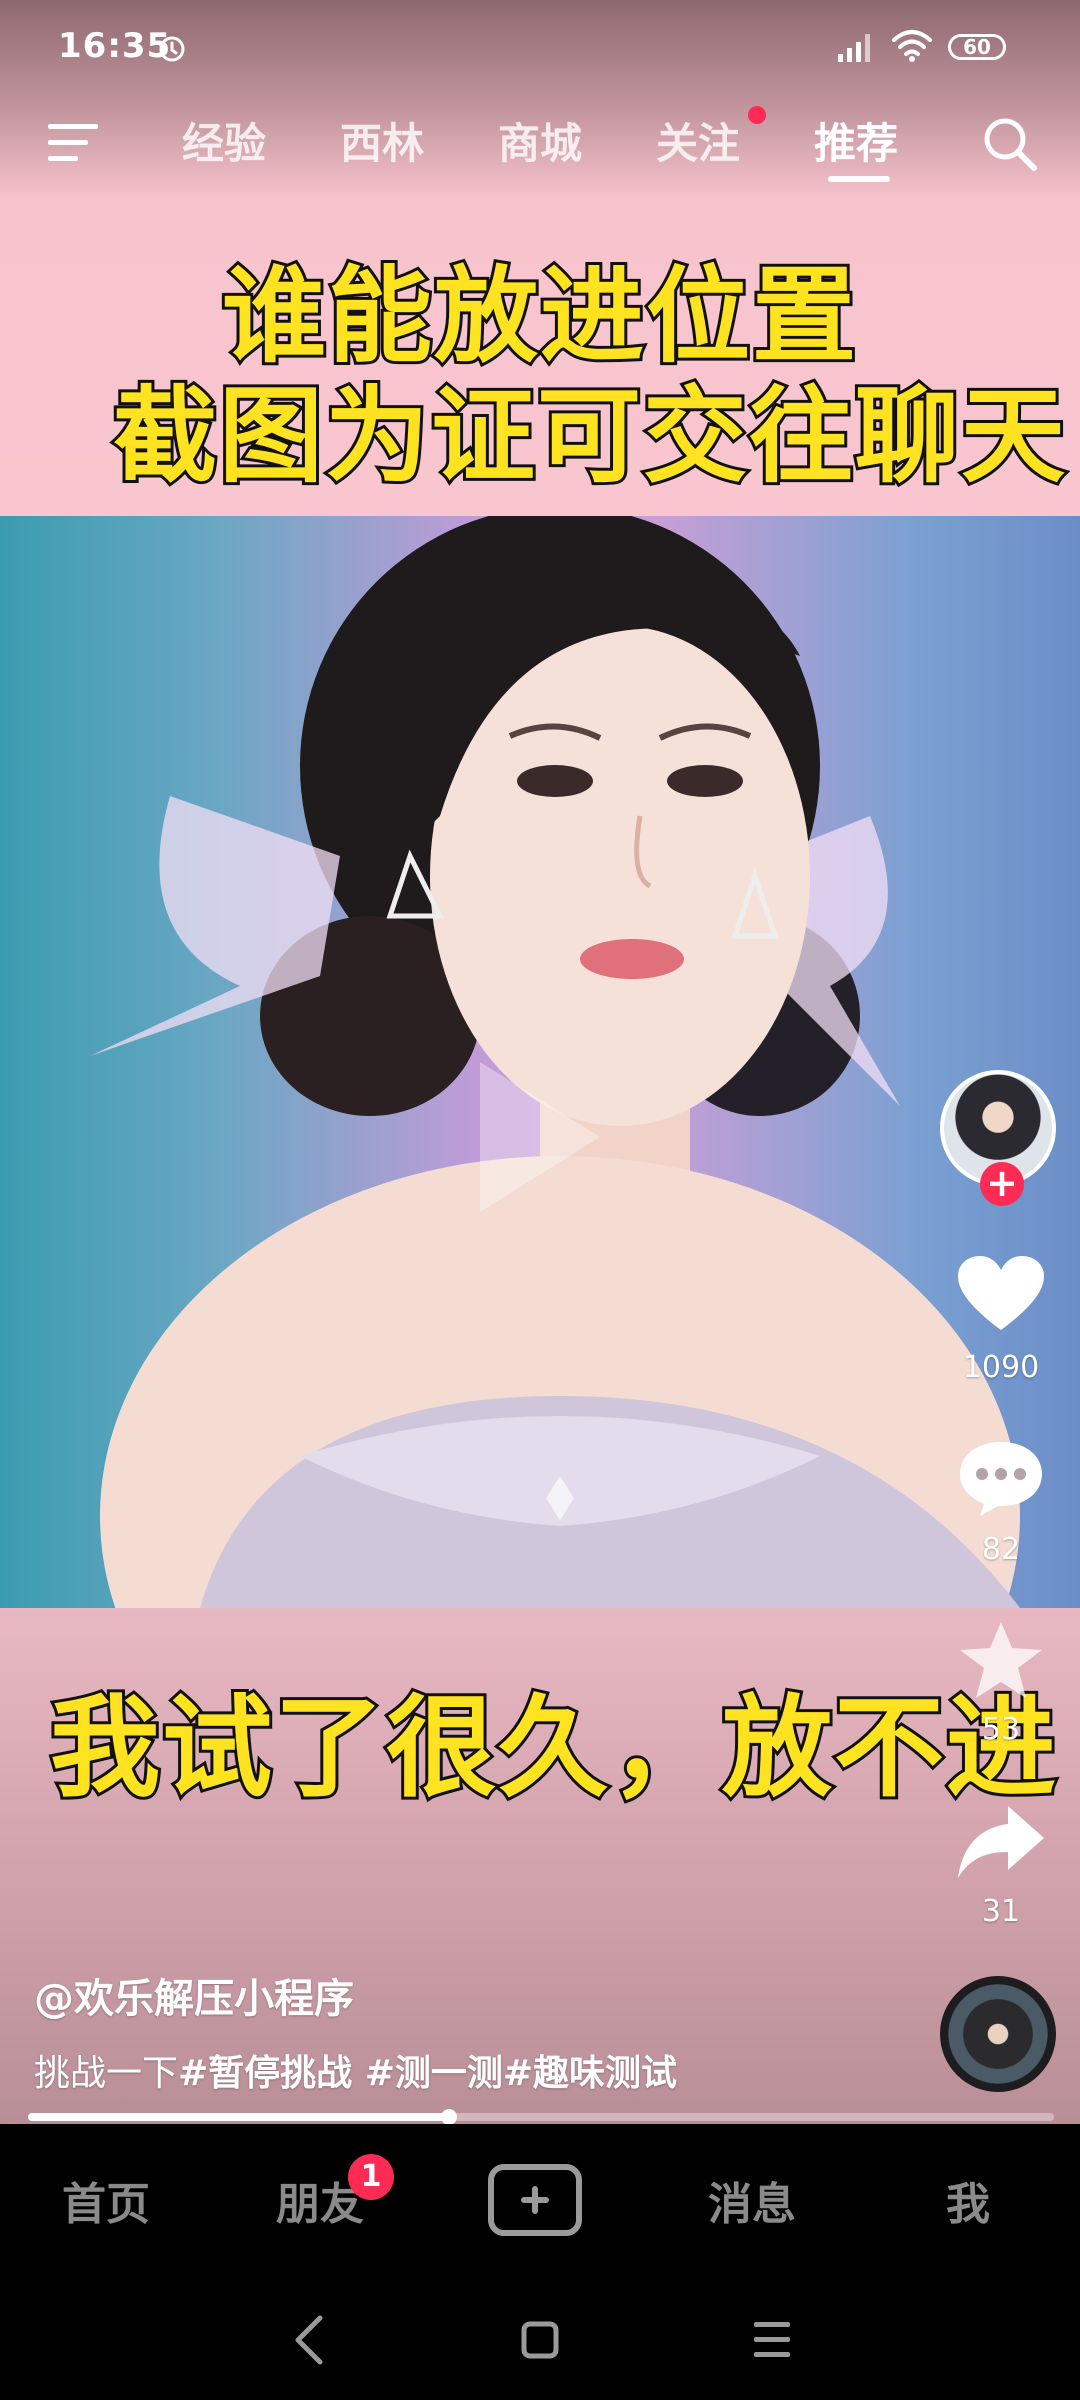  What do you see at coordinates (539, 316) in the screenshot?
I see `headline-line-1: 谁能放进位置` at bounding box center [539, 316].